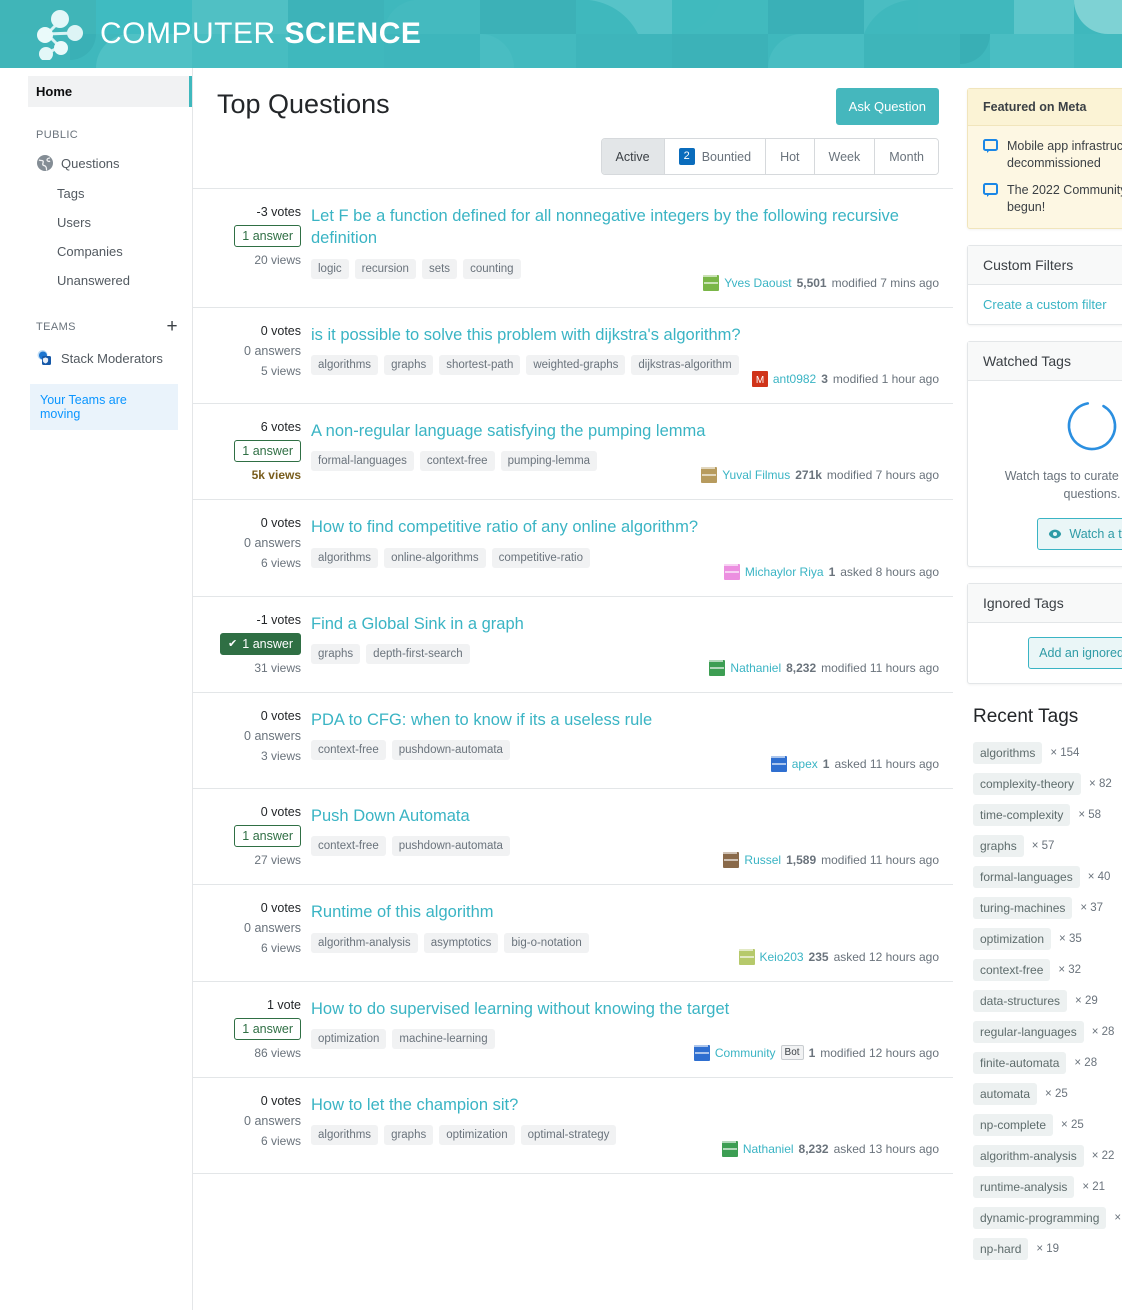 Image resolution: width=1122 pixels, height=1310 pixels. Describe the element at coordinates (762, 860) in the screenshot. I see `user-name-link: Russel` at that location.